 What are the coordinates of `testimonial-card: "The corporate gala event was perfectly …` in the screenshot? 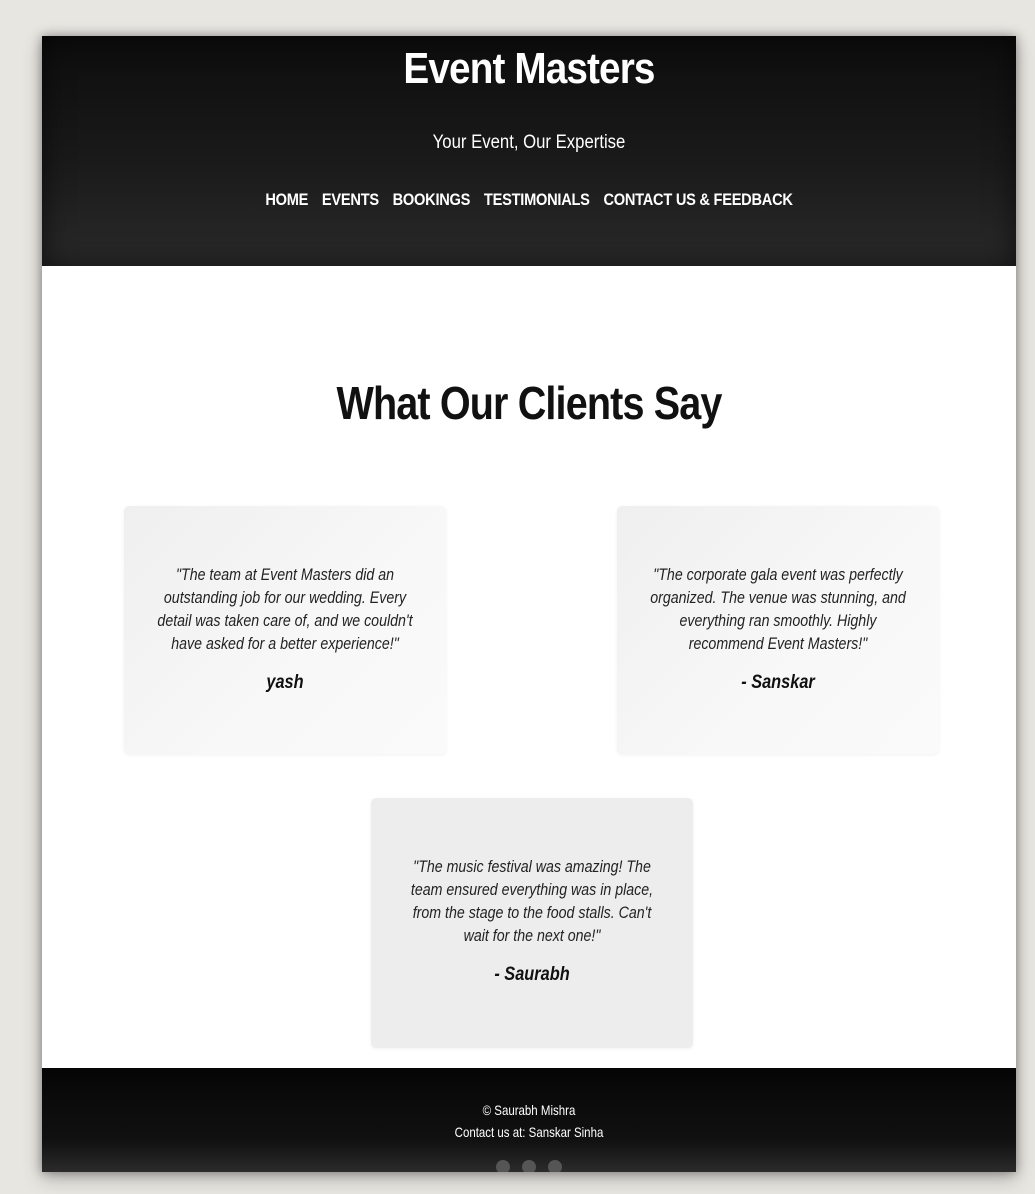 It's located at (778, 630).